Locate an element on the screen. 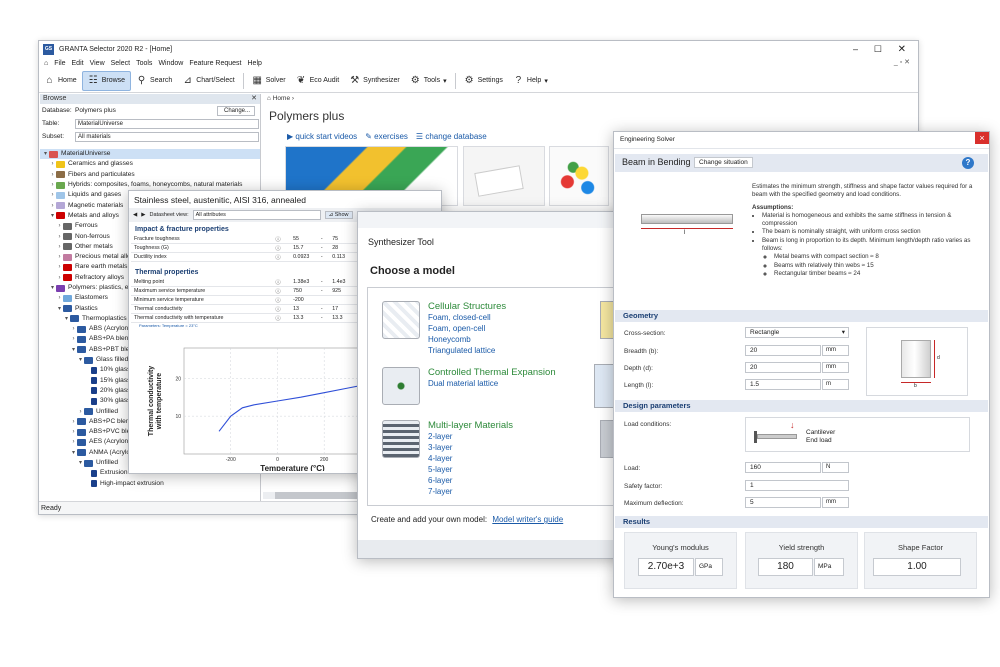  depth-unit-select: mm is located at coordinates (835, 367).